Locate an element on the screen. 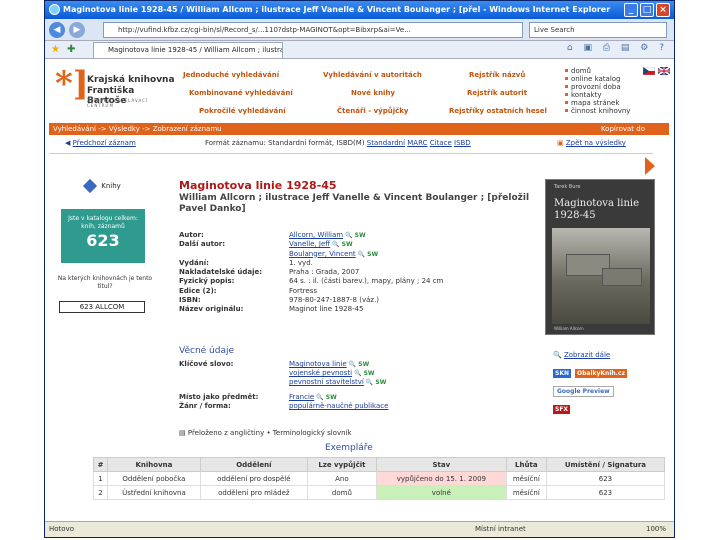 The image size is (720, 540). sfx-badge: SFX is located at coordinates (562, 409).